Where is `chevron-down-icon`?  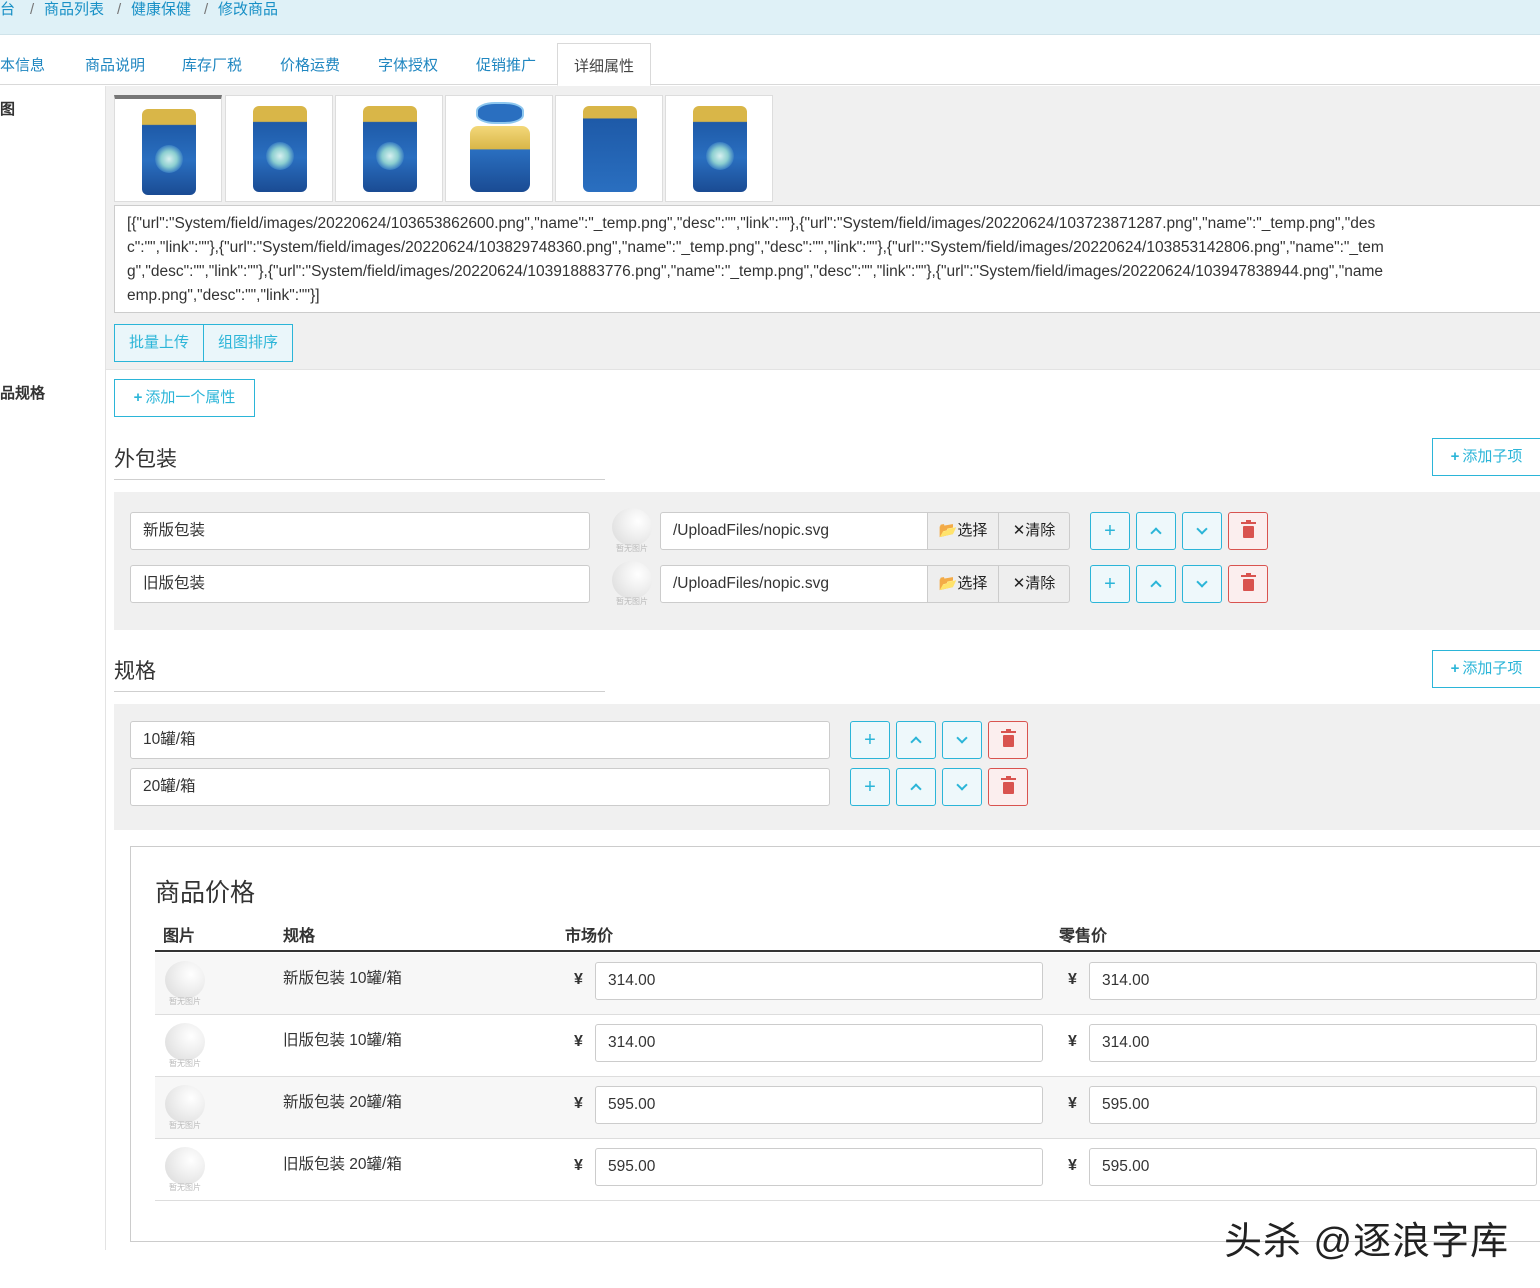
chevron-down-icon is located at coordinates (1202, 529).